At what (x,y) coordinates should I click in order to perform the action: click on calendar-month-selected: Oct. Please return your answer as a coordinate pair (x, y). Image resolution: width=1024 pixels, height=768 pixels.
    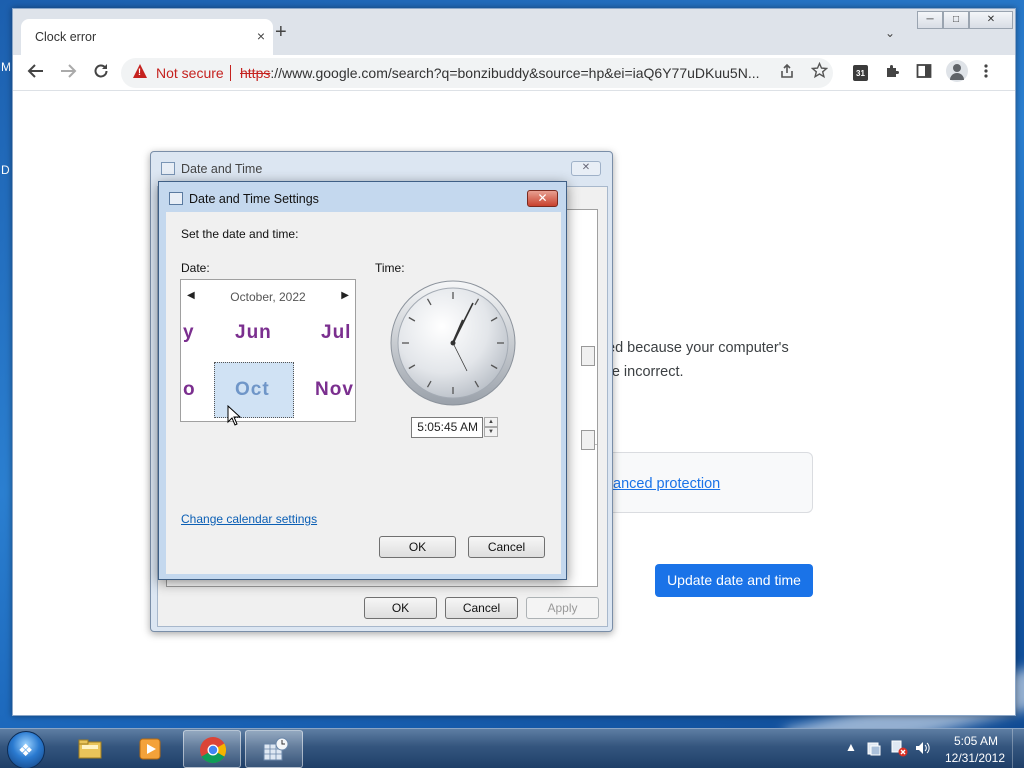
    Looking at the image, I should click on (254, 390).